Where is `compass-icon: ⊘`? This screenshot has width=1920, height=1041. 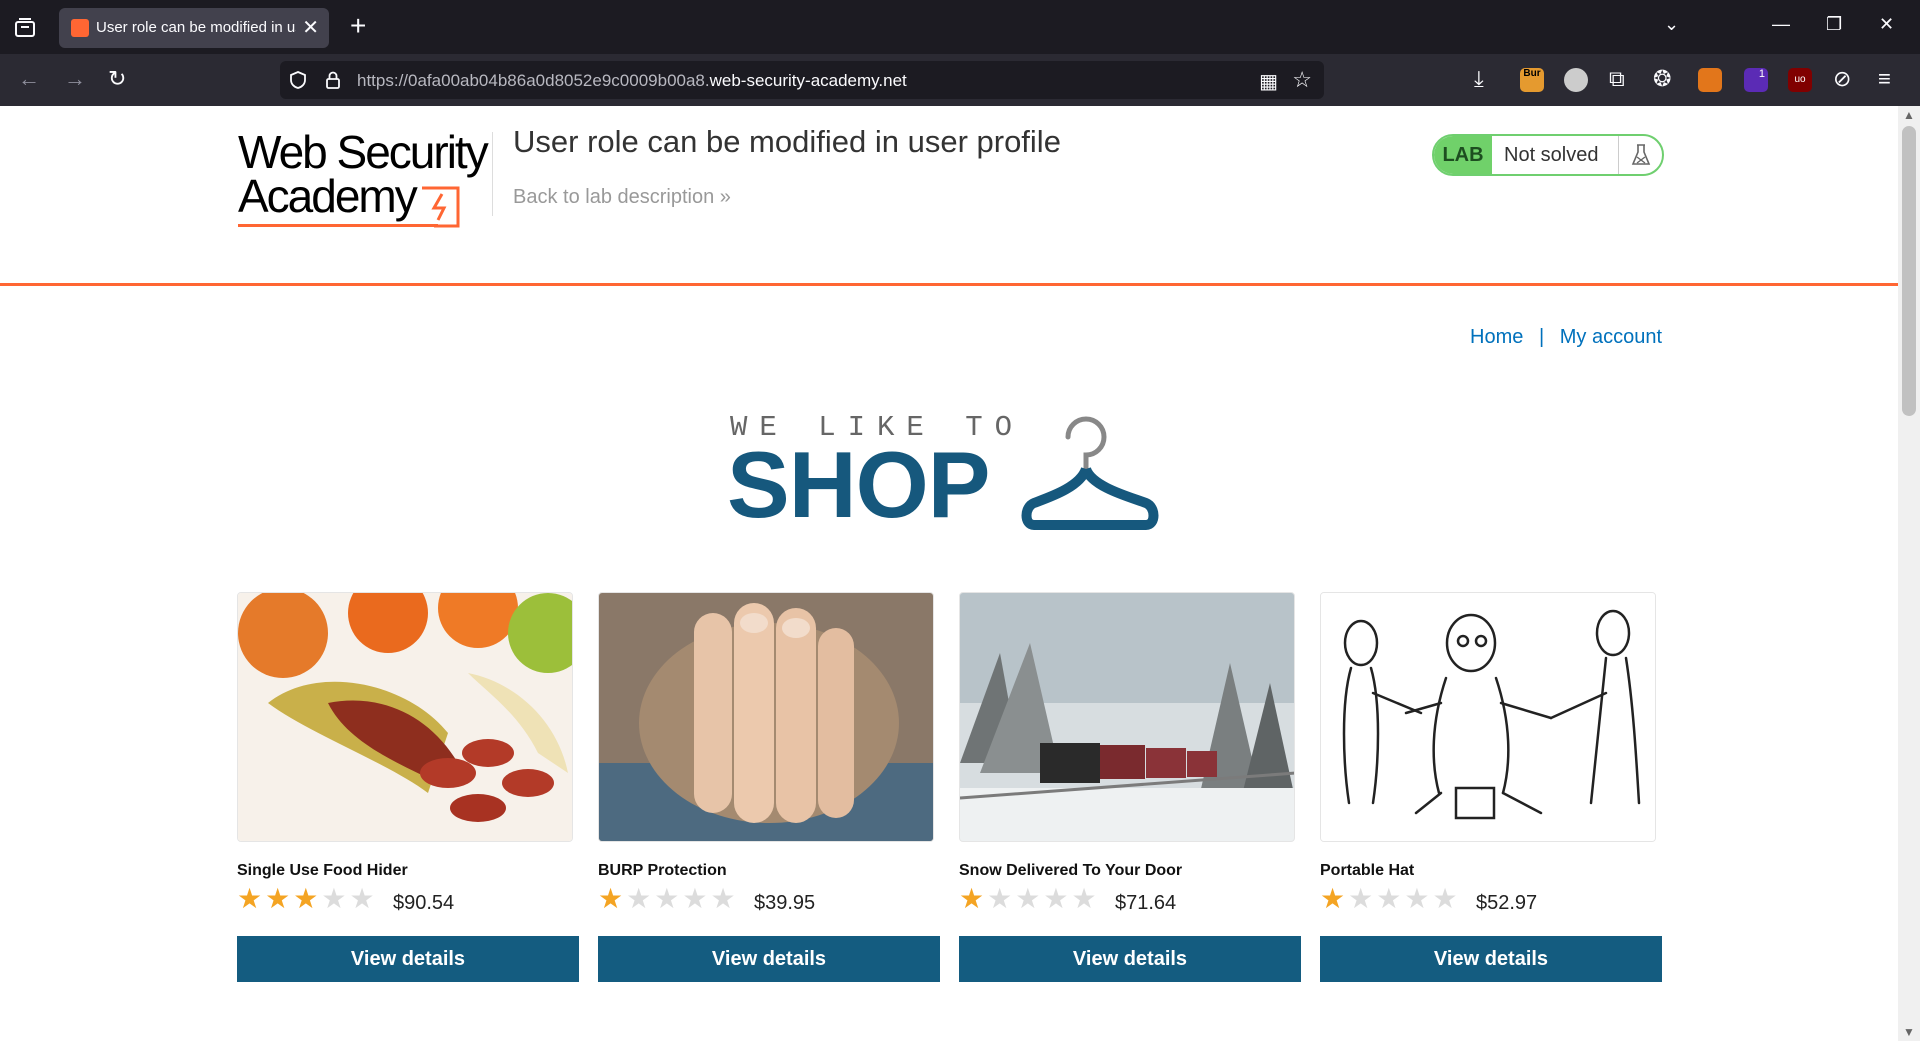
compass-icon: ⊘ is located at coordinates (1842, 79).